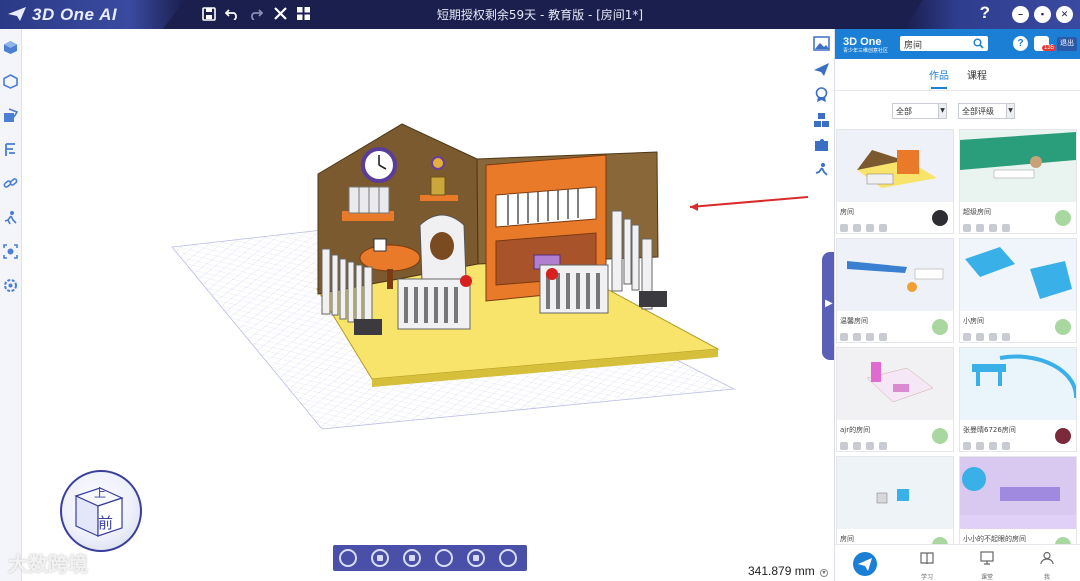 The width and height of the screenshot is (1080, 581). What do you see at coordinates (978, 111) in the screenshot?
I see `rating-filter-value: 全部评级` at bounding box center [978, 111].